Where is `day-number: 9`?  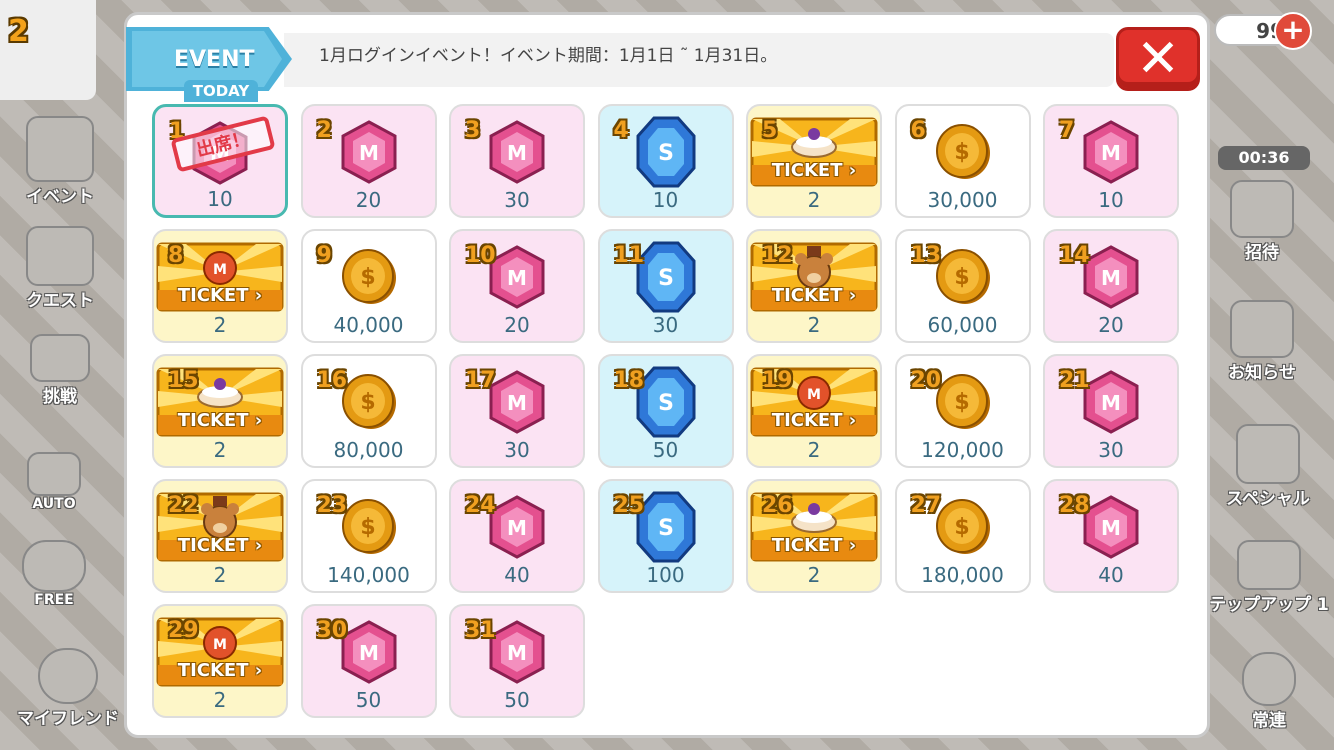
day-number: 9 is located at coordinates (324, 255).